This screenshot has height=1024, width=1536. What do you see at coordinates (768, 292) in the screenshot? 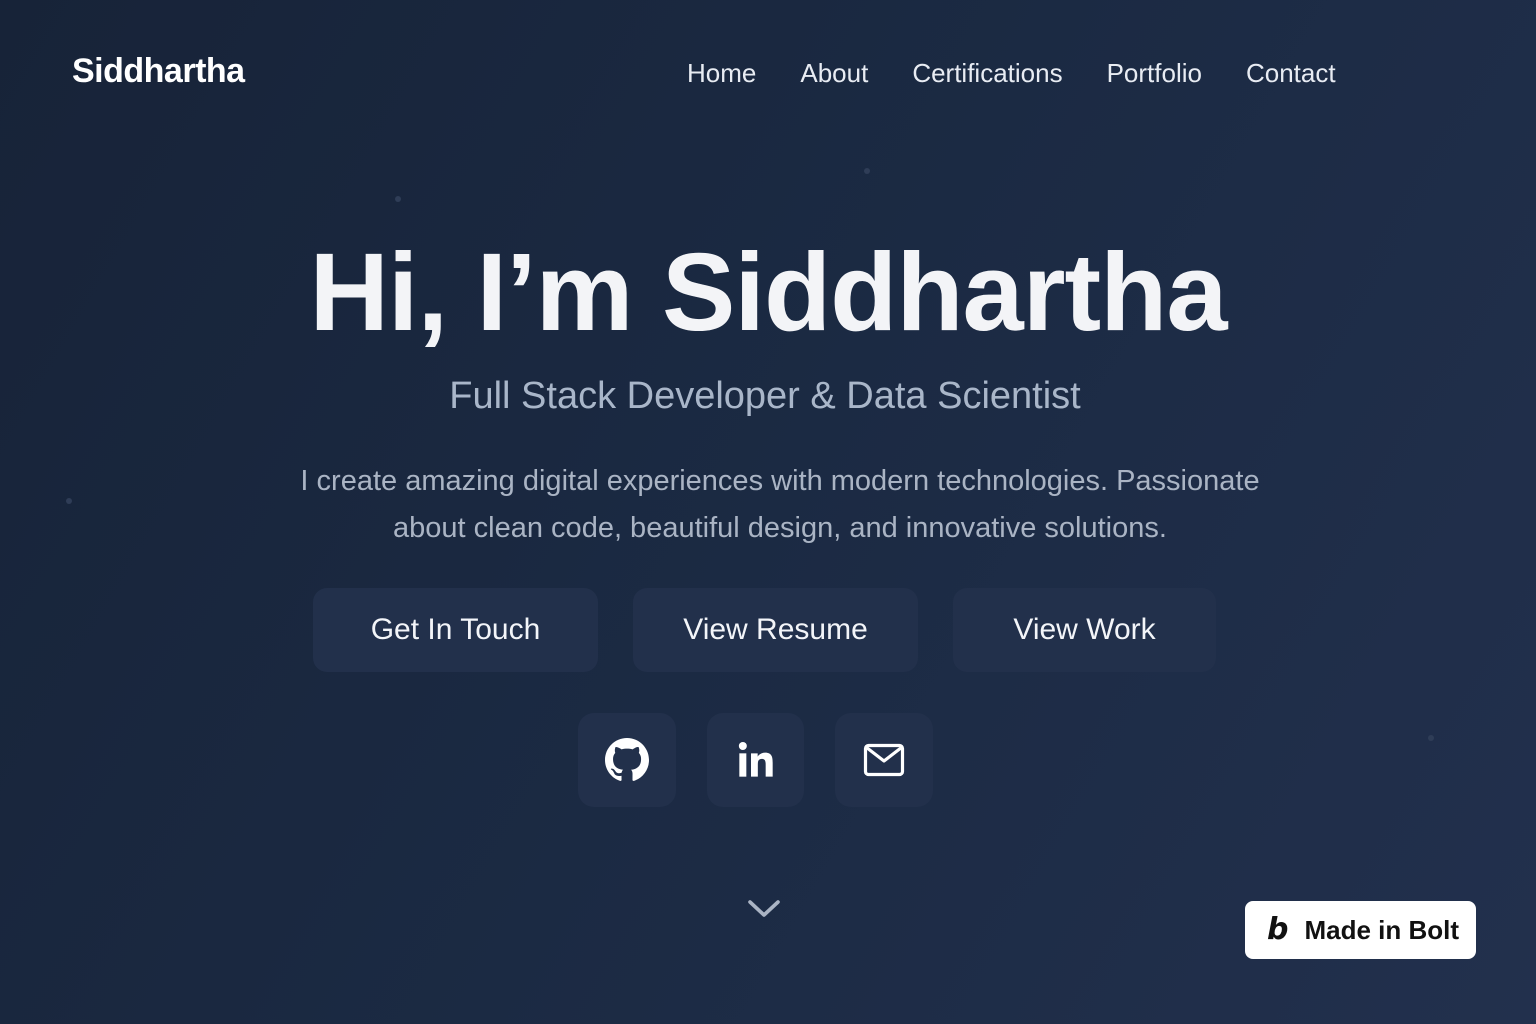
I see `hero-title: Hi, I’m Siddhartha` at bounding box center [768, 292].